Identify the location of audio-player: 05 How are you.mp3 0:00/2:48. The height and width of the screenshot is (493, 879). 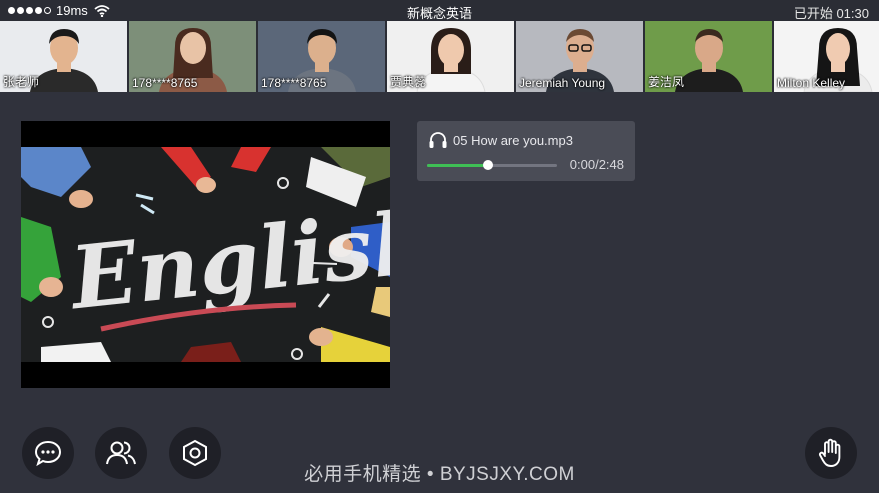
(526, 151).